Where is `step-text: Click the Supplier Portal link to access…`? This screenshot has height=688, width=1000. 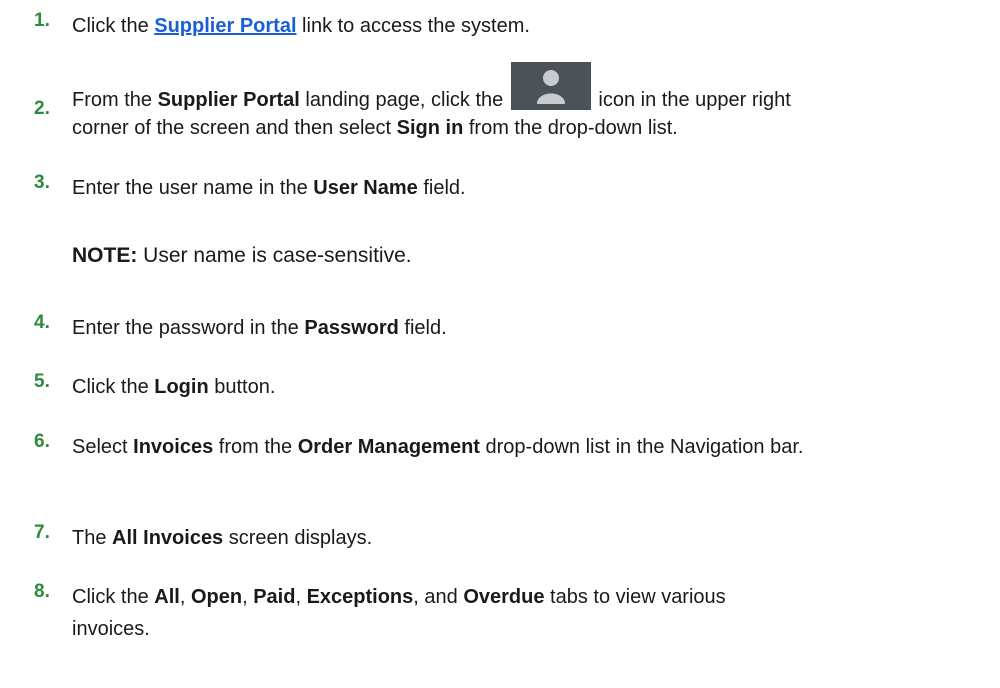
step-text: Click the Supplier Portal link to access… is located at coordinates (301, 26).